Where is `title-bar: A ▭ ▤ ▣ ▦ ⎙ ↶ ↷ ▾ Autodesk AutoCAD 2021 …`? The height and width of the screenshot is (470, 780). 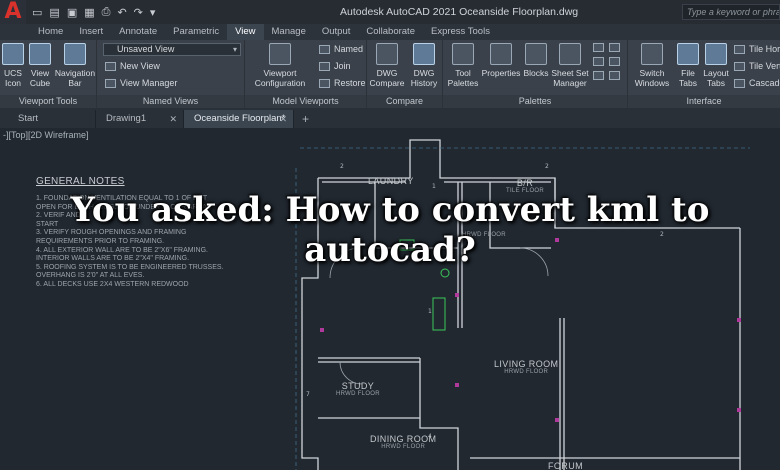 title-bar: A ▭ ▤ ▣ ▦ ⎙ ↶ ↷ ▾ Autodesk AutoCAD 2021 … is located at coordinates (390, 12).